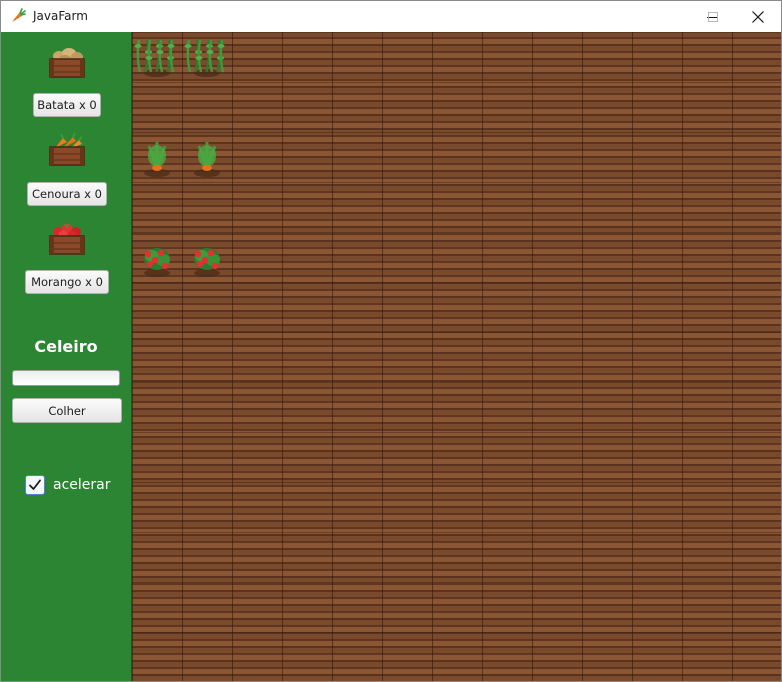 Image resolution: width=782 pixels, height=682 pixels. I want to click on close-button, so click(758, 16).